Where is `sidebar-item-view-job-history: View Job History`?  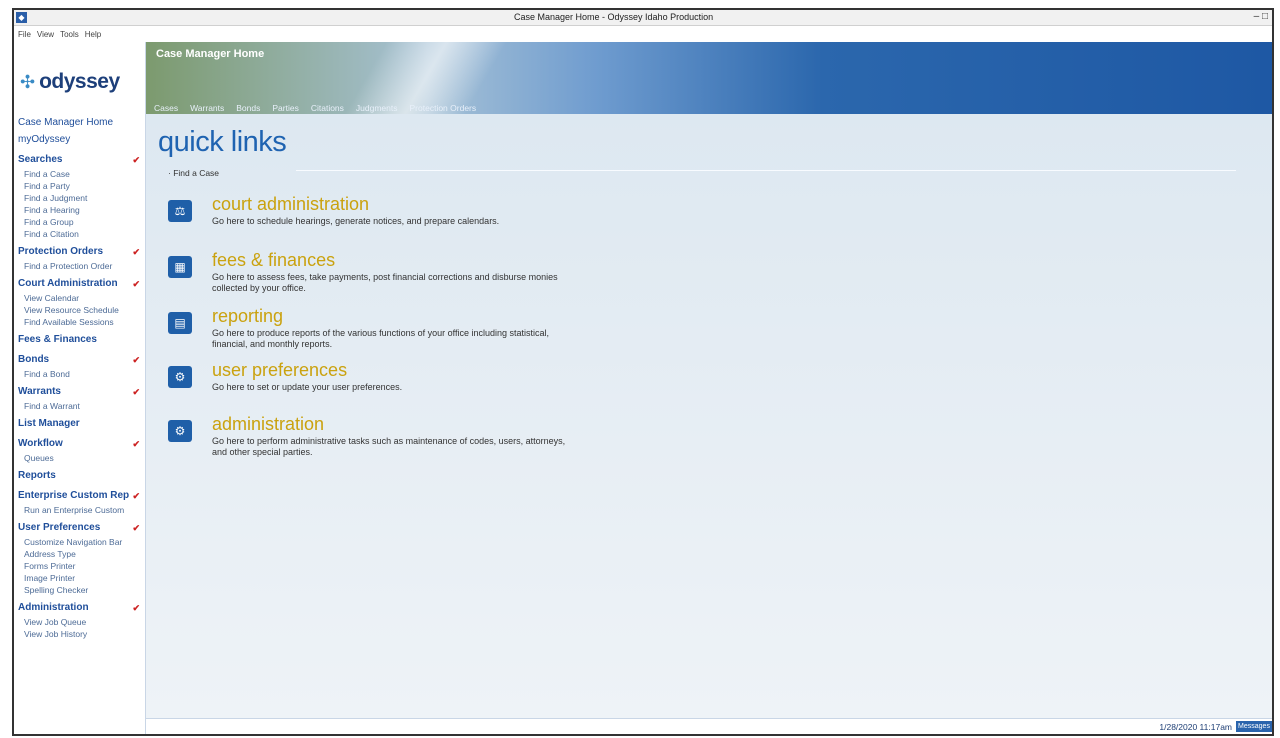
sidebar-item-view-job-history: View Job History is located at coordinates (80, 634).